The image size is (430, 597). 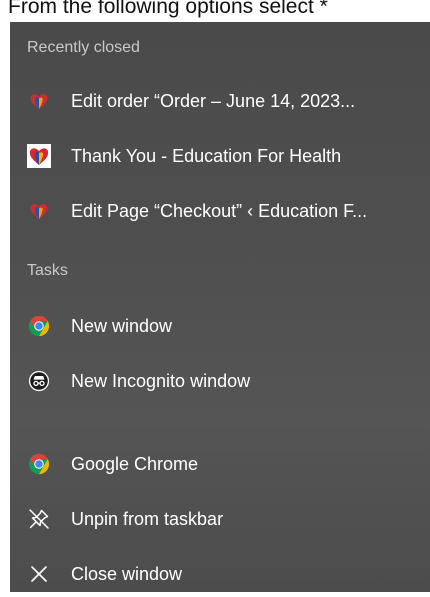 I want to click on page-caption: From the following options select *, so click(x=168, y=9).